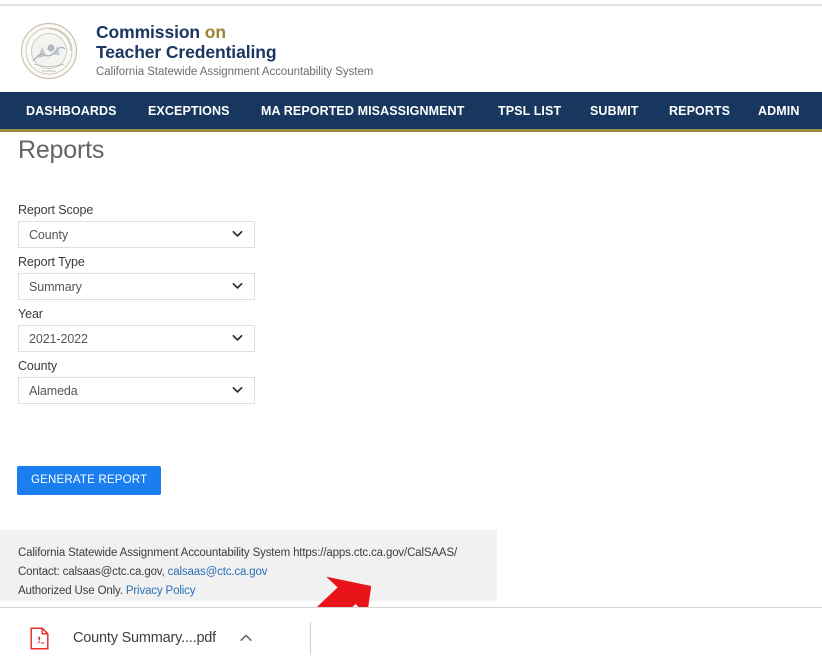 Image resolution: width=822 pixels, height=668 pixels. Describe the element at coordinates (53, 390) in the screenshot. I see `county-selected-value: Alameda` at that location.